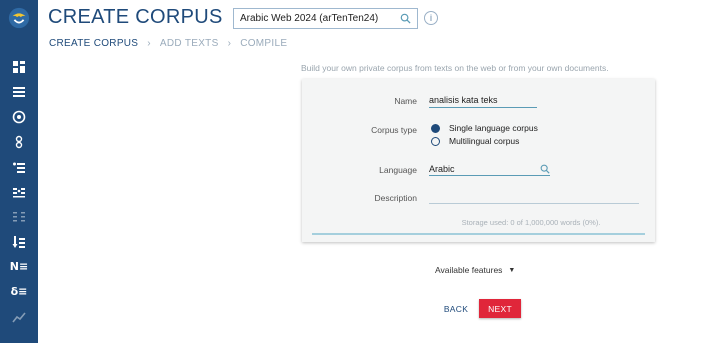 This screenshot has width=707, height=343. What do you see at coordinates (19, 191) in the screenshot?
I see `parallel-icon` at bounding box center [19, 191].